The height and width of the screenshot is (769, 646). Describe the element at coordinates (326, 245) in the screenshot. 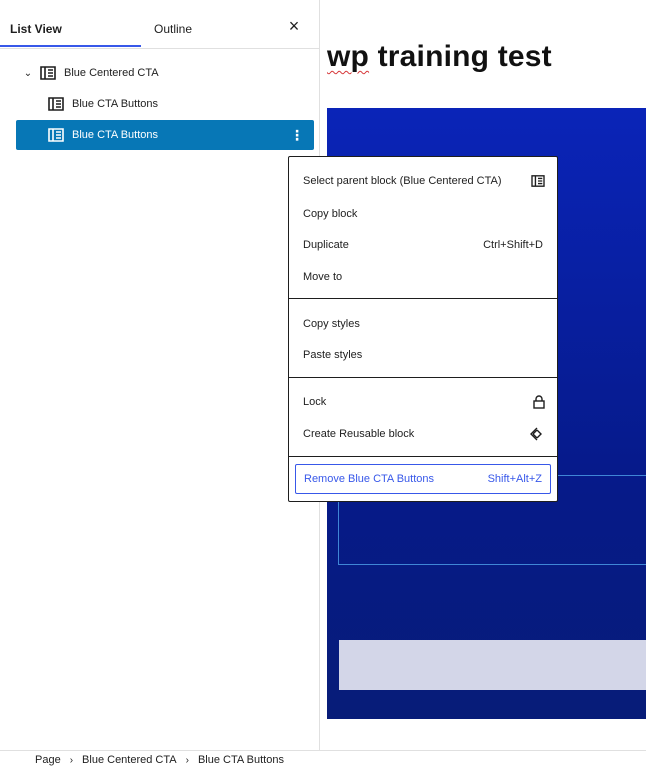

I see `menu-item-label: Duplicate` at that location.